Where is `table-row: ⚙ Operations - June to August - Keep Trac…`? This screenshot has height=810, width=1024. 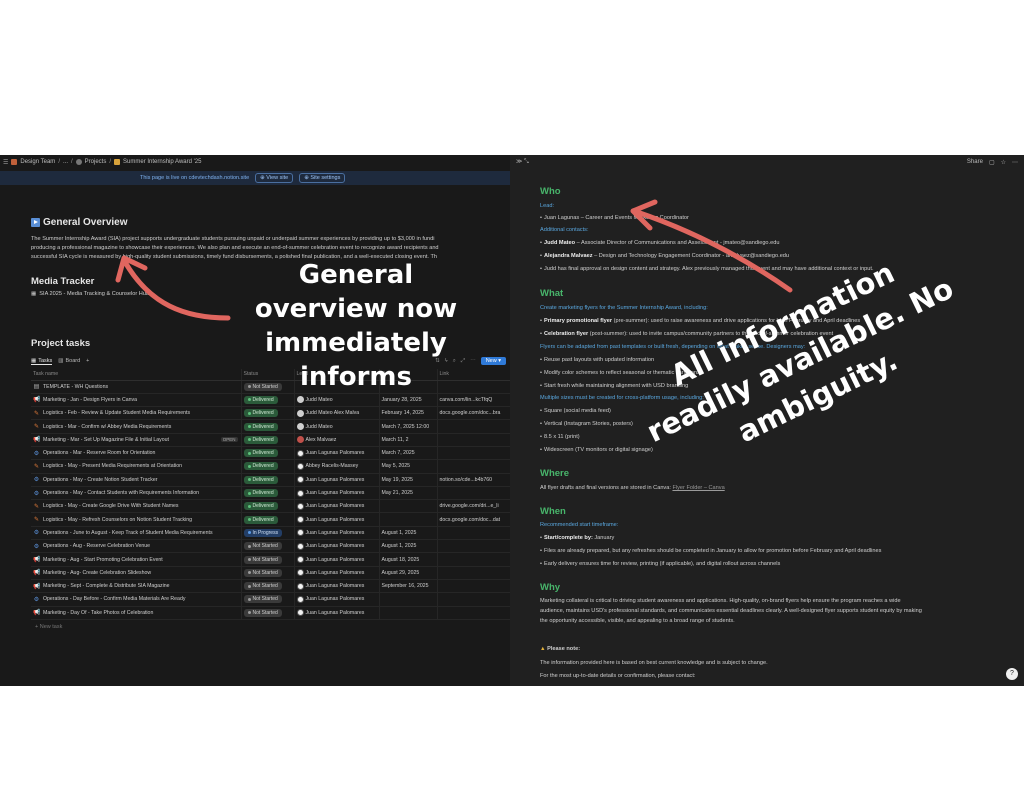
table-row: ⚙ Operations - June to August - Keep Trac… is located at coordinates (270, 533).